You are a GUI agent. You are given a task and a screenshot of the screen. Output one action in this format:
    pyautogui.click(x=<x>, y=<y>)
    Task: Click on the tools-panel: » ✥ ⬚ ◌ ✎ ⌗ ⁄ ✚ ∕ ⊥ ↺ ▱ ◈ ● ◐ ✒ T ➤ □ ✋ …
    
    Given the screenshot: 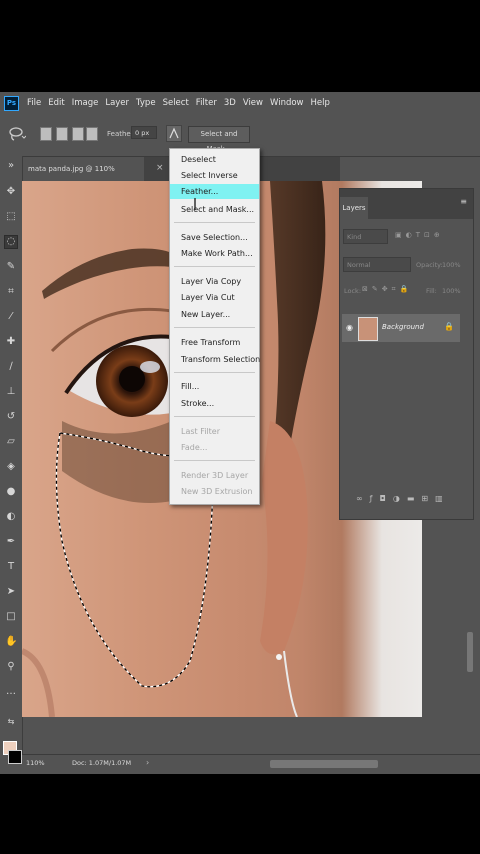 What is the action you would take?
    pyautogui.click(x=11, y=461)
    